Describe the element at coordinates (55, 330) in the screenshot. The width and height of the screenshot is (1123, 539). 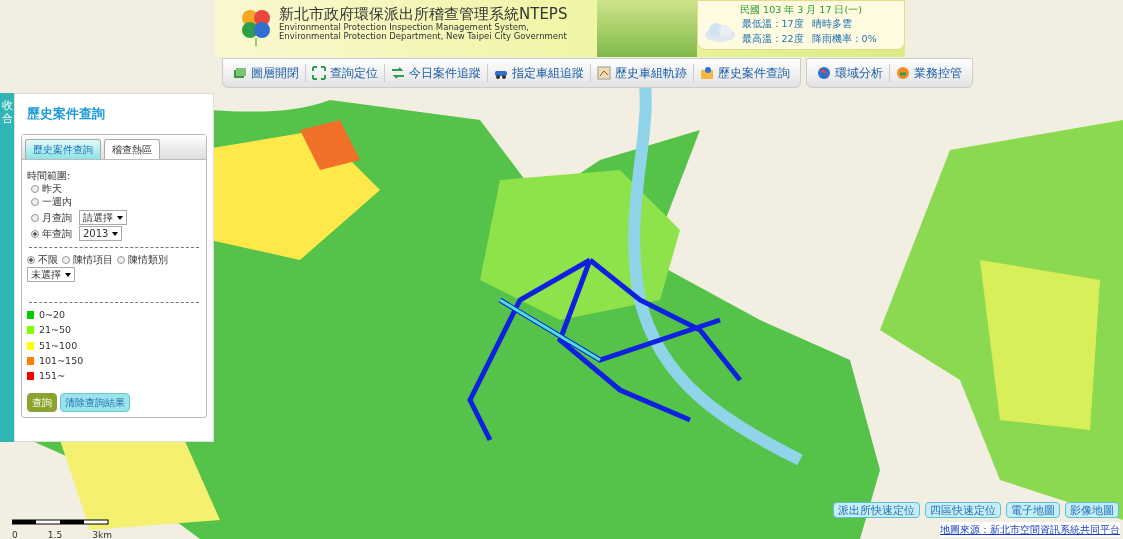
I see `legend-label: 21~50` at that location.